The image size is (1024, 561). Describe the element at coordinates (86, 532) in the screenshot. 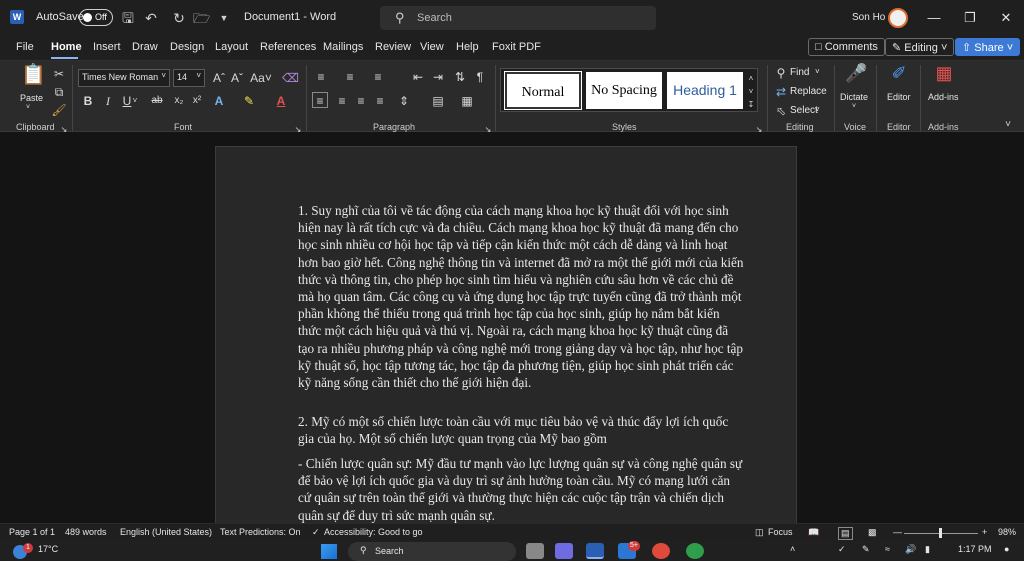

I see `word-count: 489 words` at that location.